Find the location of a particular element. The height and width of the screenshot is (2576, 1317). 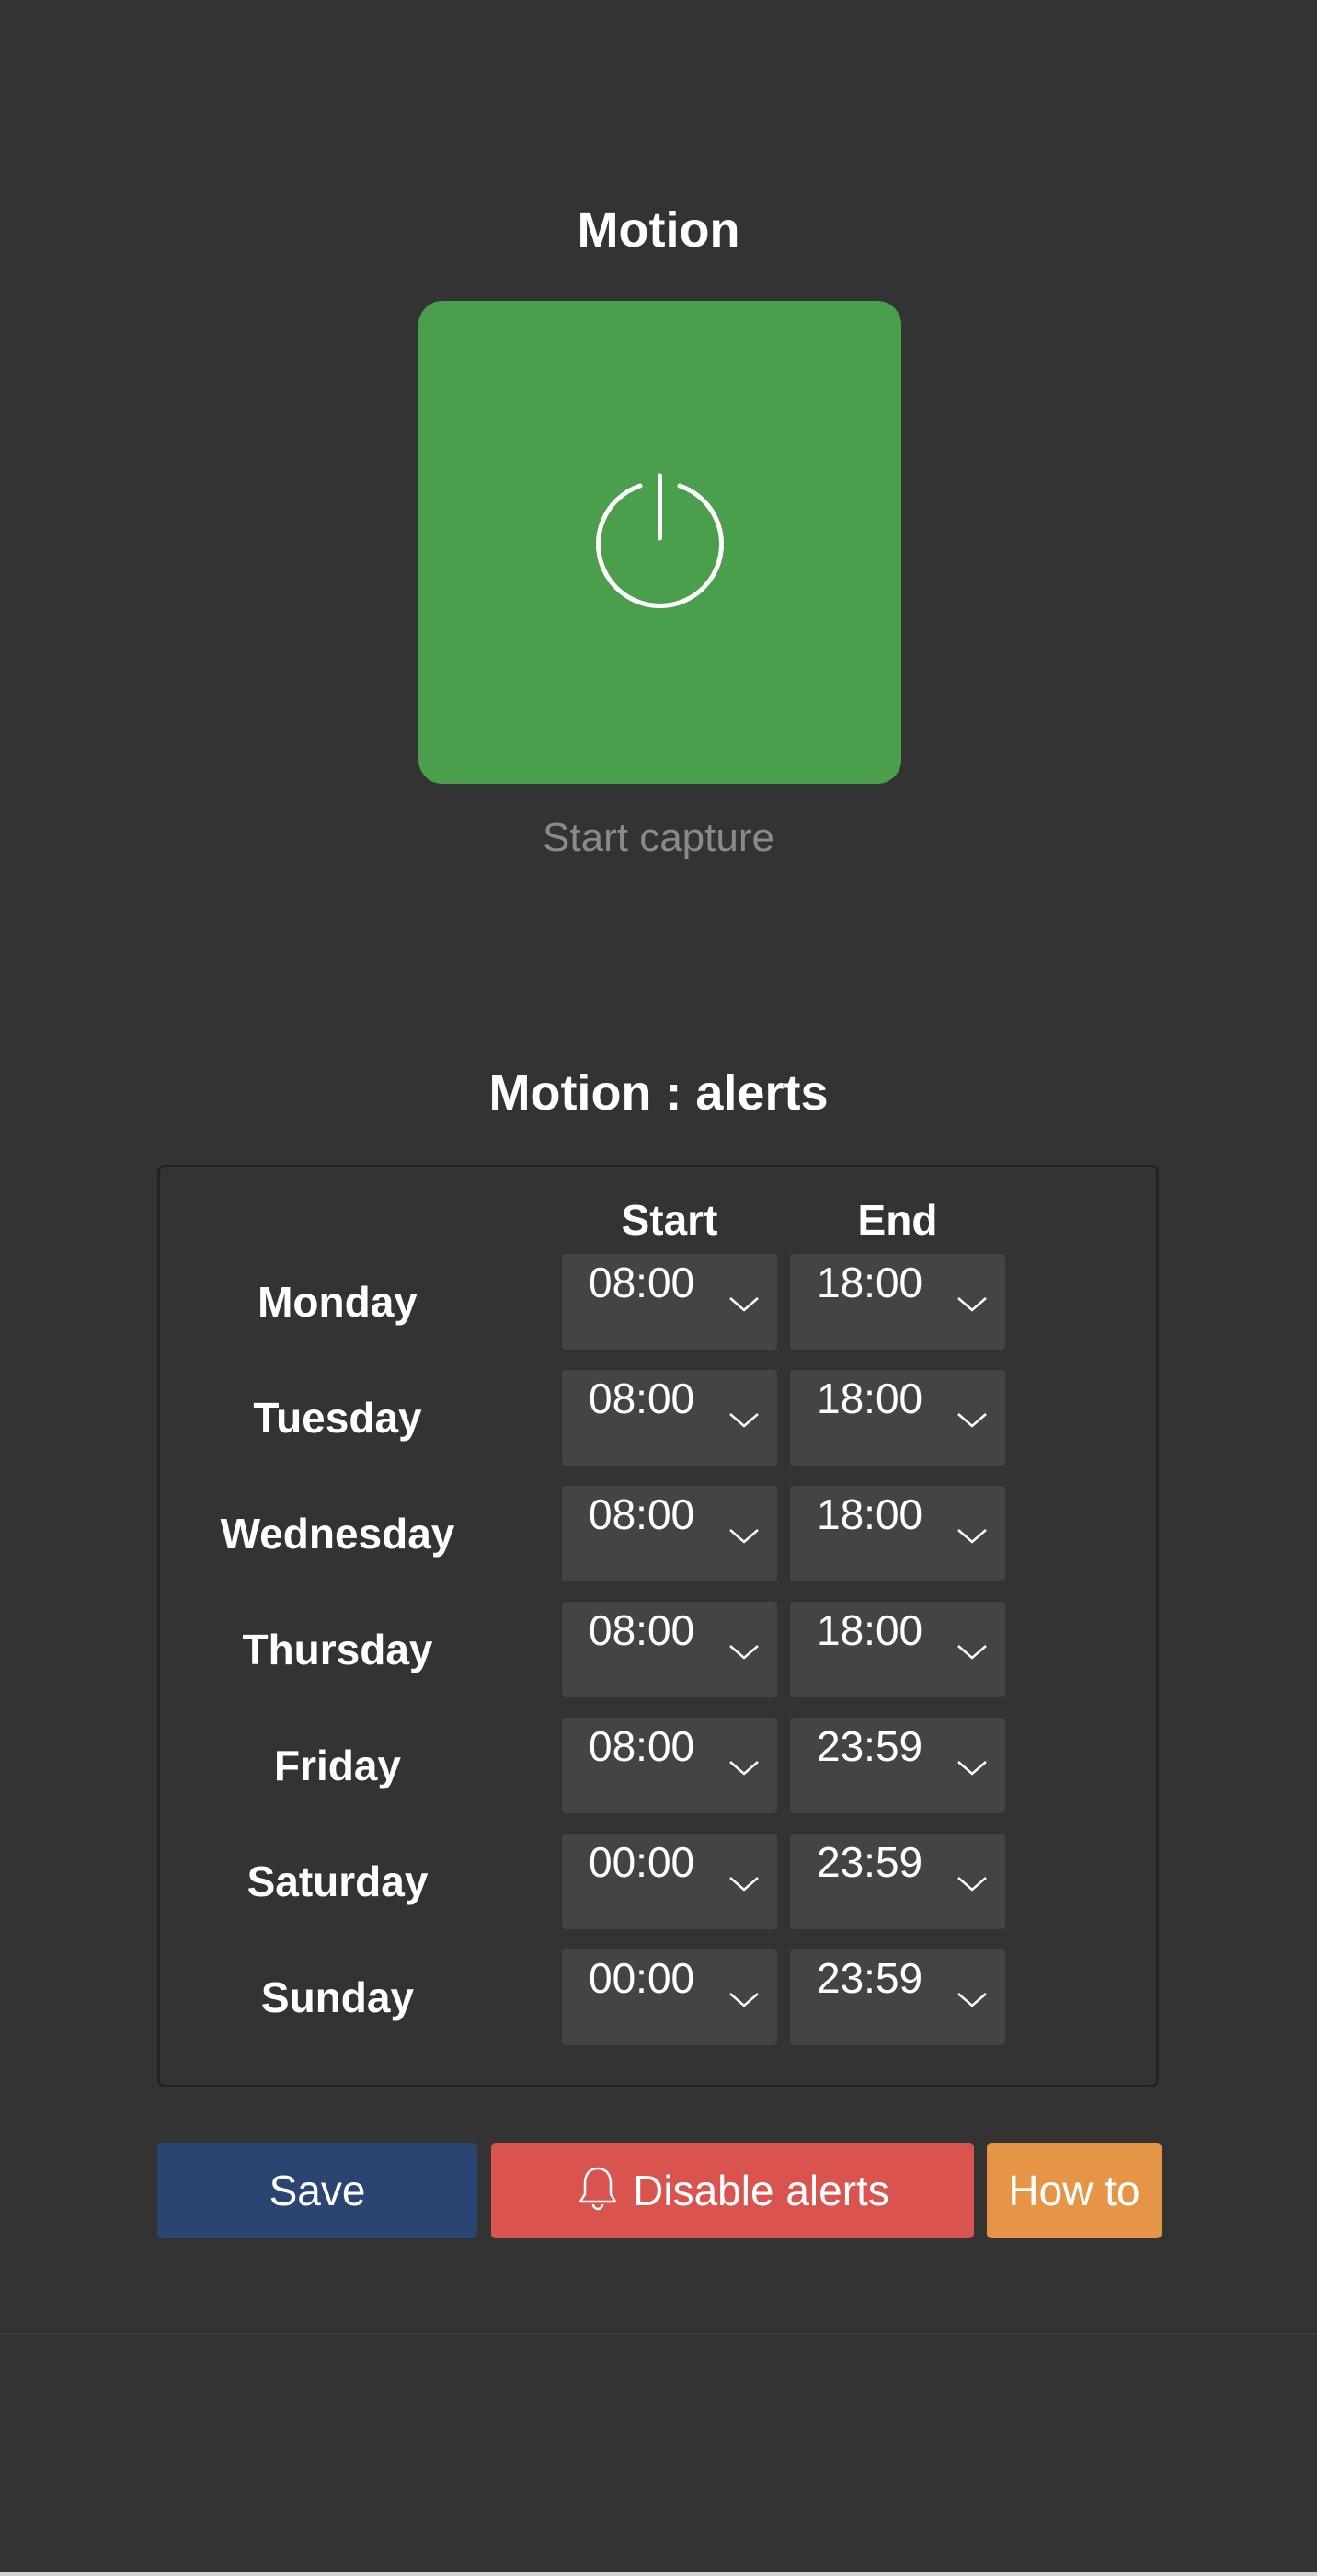

start-capture-button is located at coordinates (659, 542).